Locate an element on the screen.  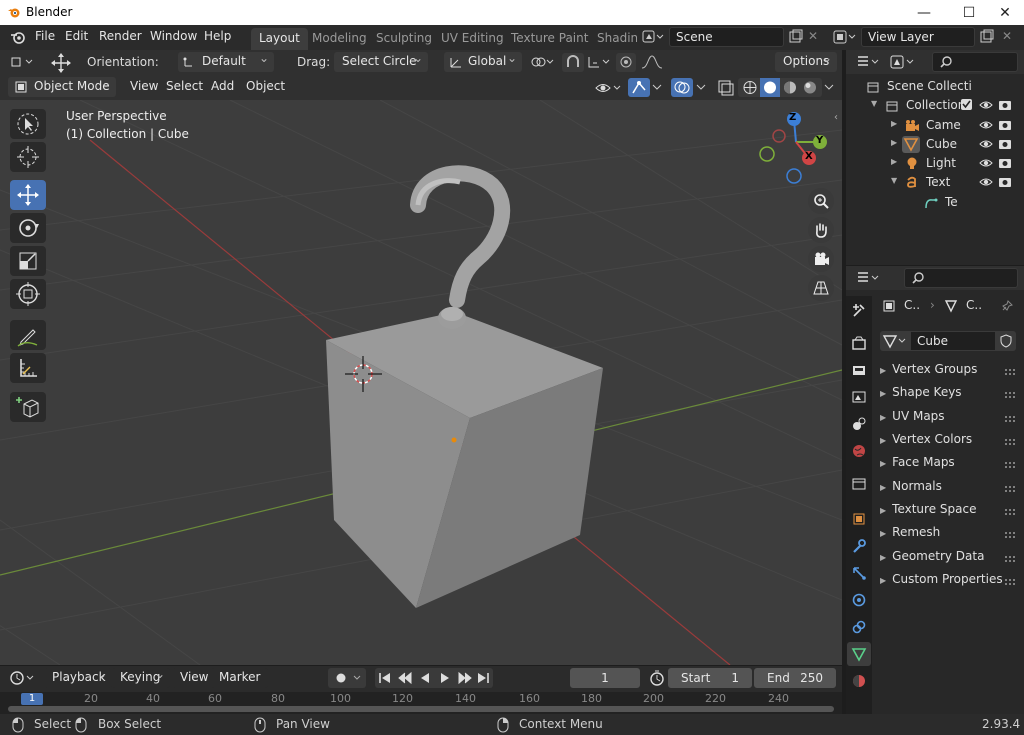
remove-scene-icon: ✕ is located at coordinates (813, 36).